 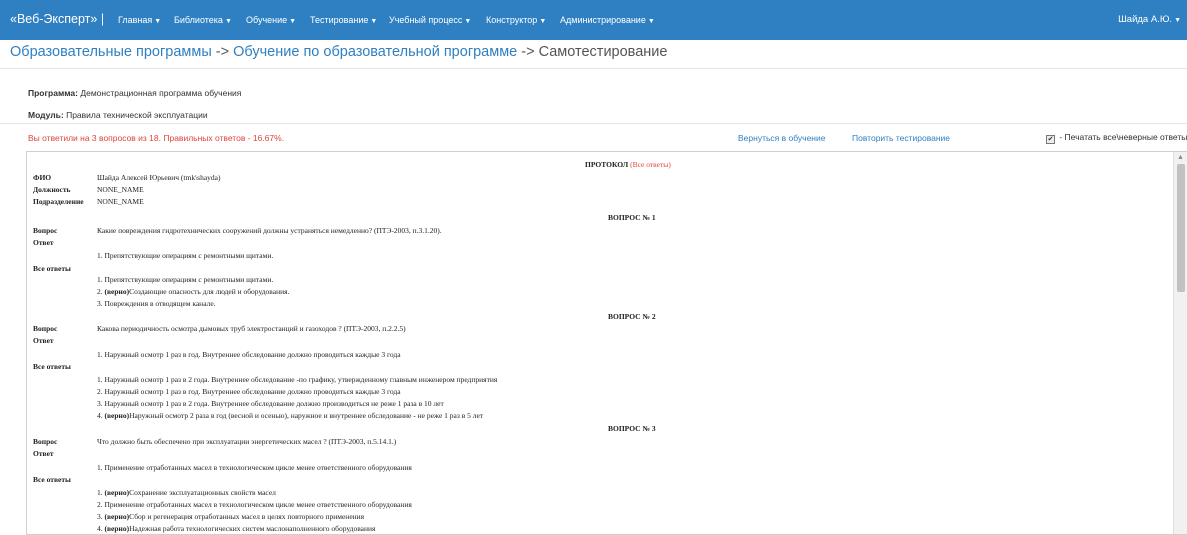 What do you see at coordinates (1050, 139) in the screenshot?
I see `print-all-checkbox: ✔` at bounding box center [1050, 139].